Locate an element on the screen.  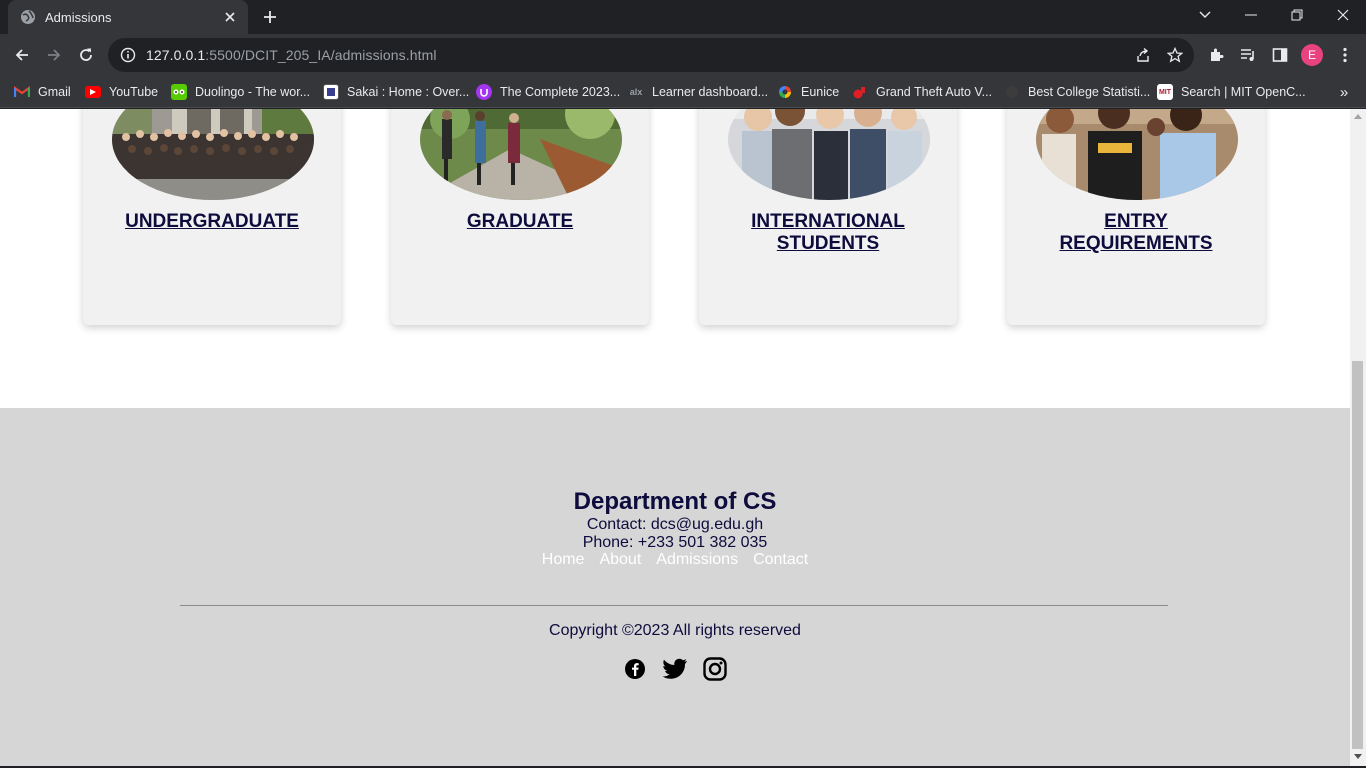
scroll-down-arrow is located at coordinates (1358, 756).